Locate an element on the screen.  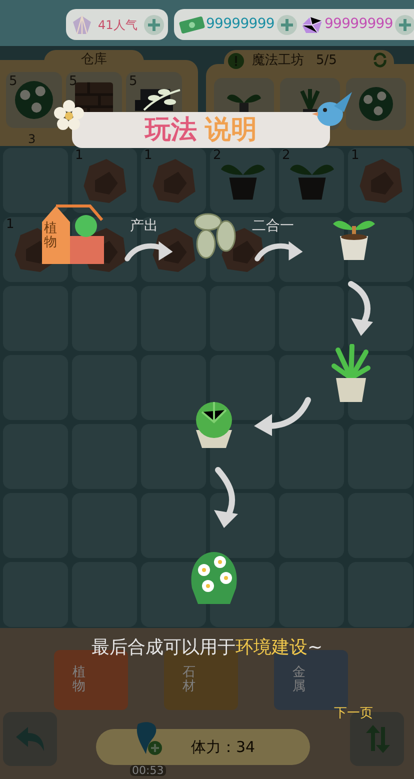
workshop-title: 魔法工坊 is located at coordinates (278, 61).